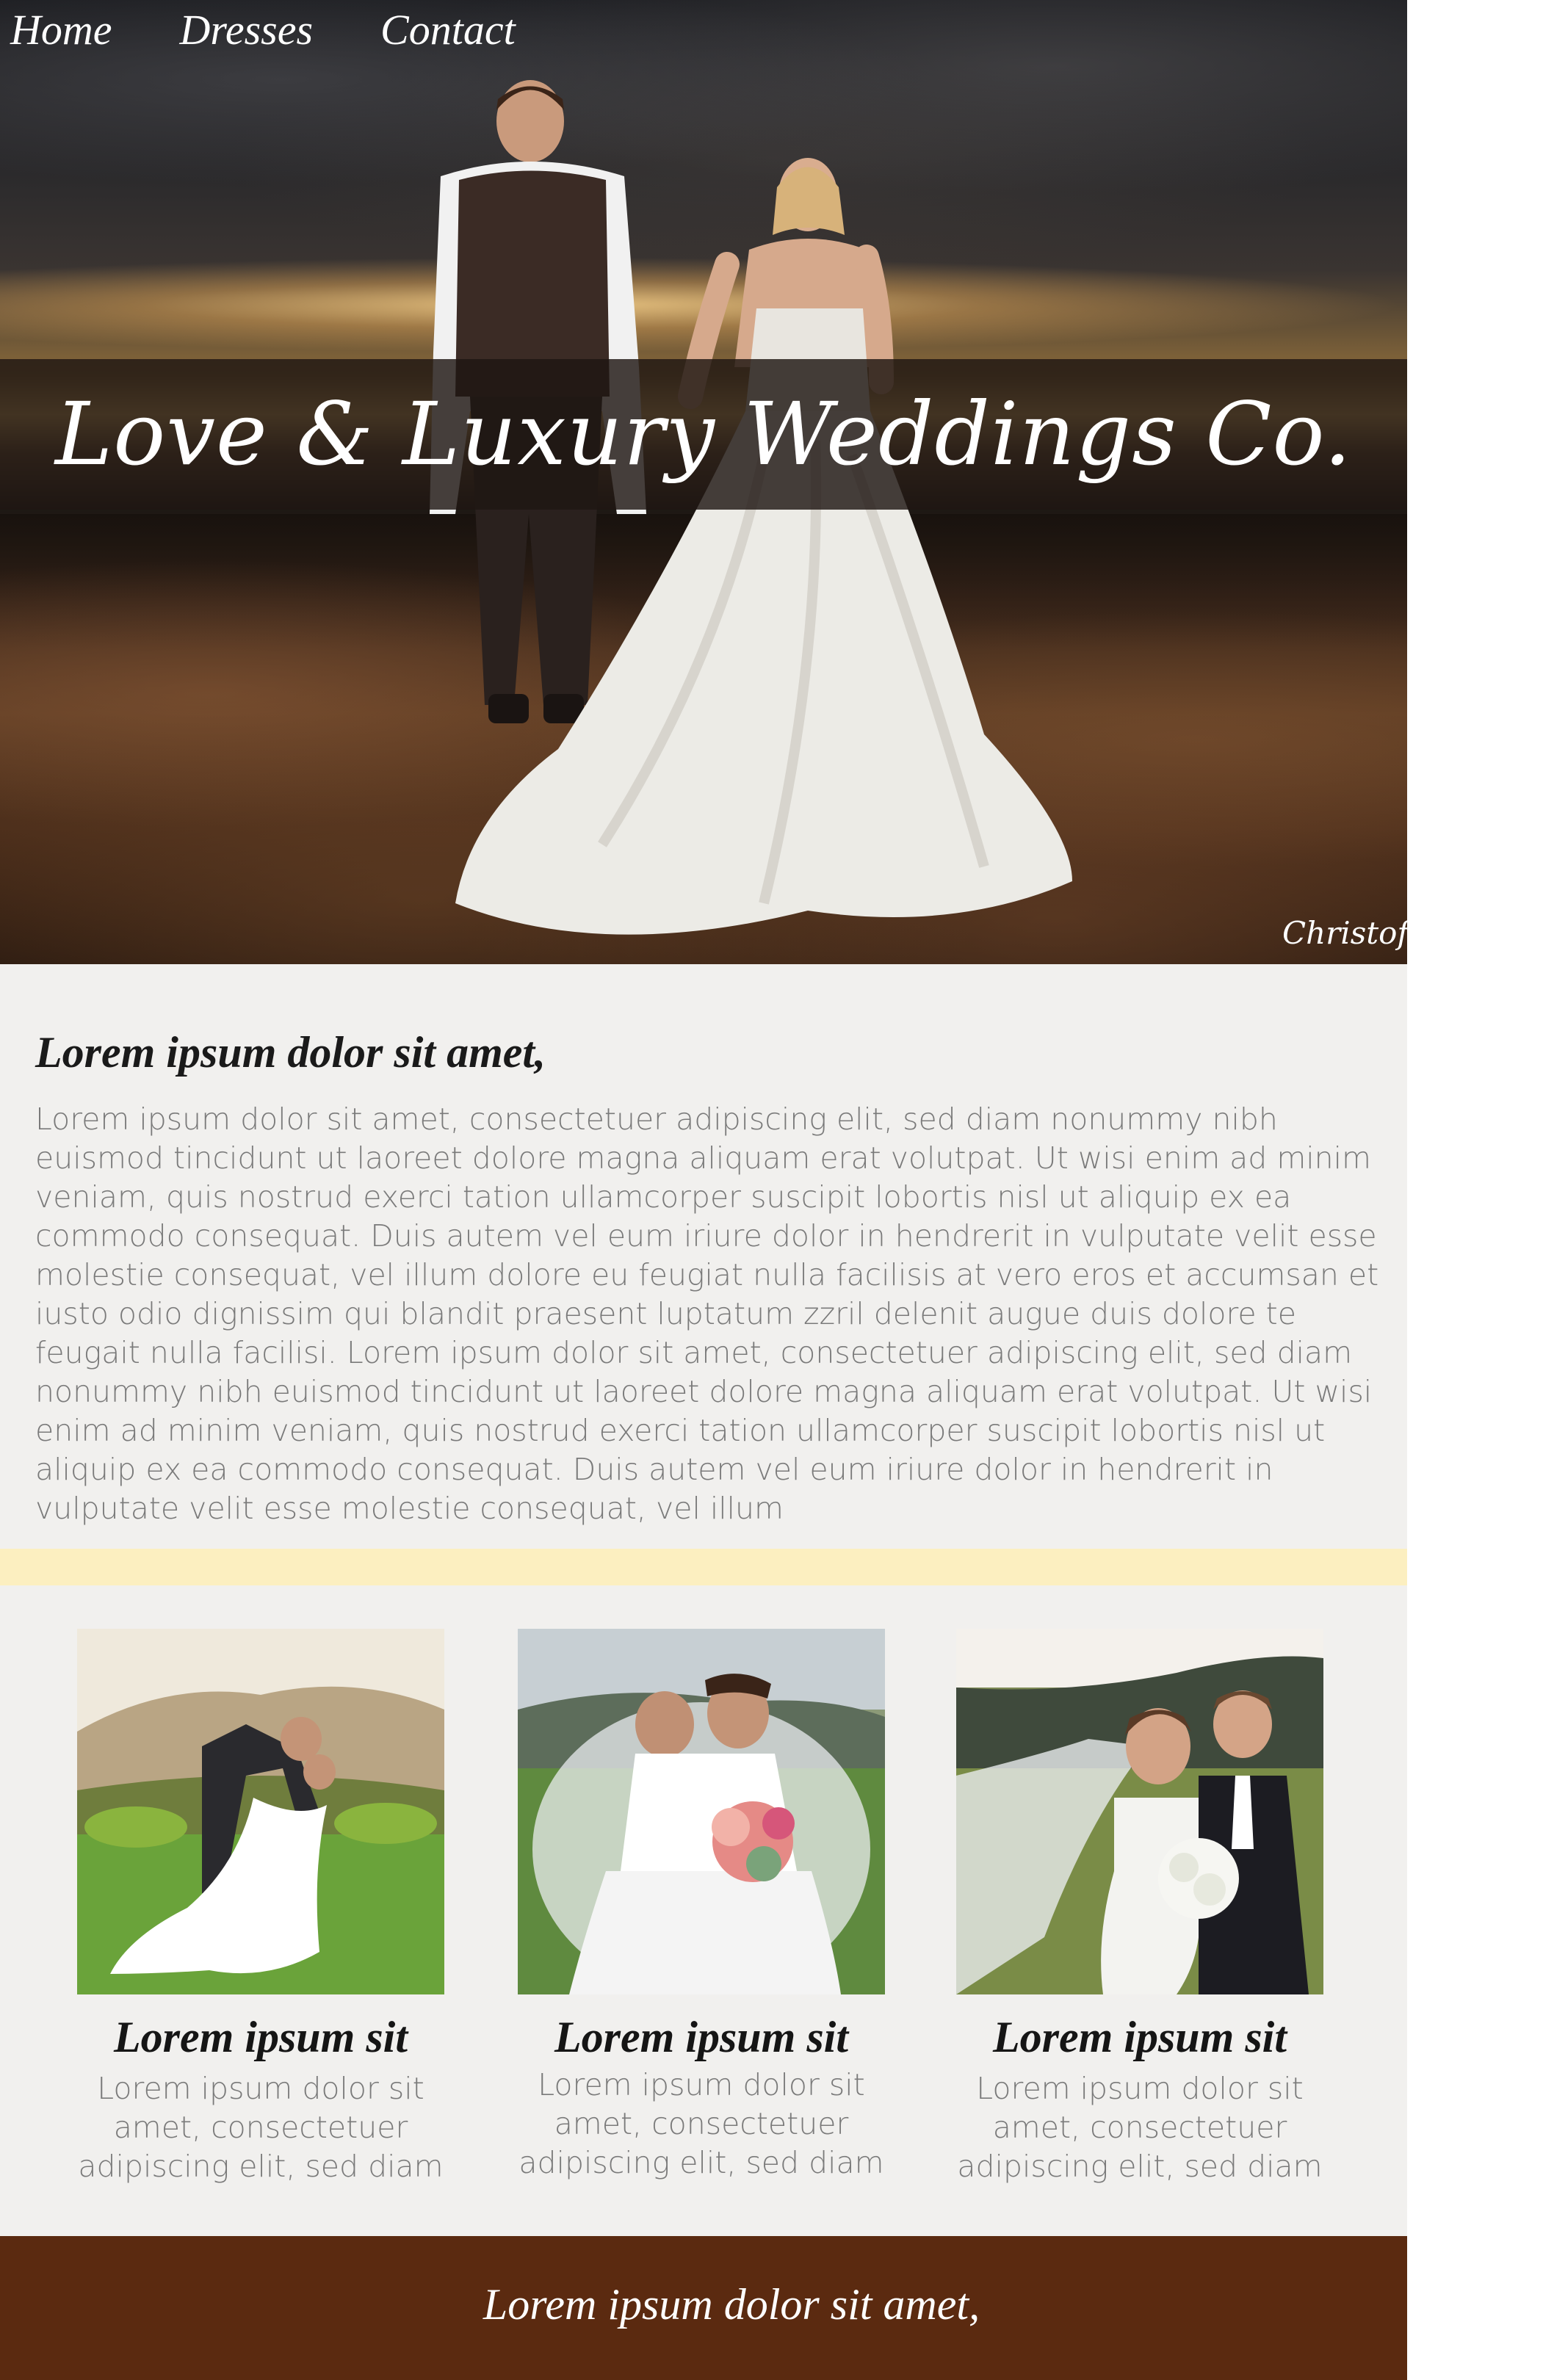  I want to click on card-title-1: Lorem ipsum sit, so click(260, 2037).